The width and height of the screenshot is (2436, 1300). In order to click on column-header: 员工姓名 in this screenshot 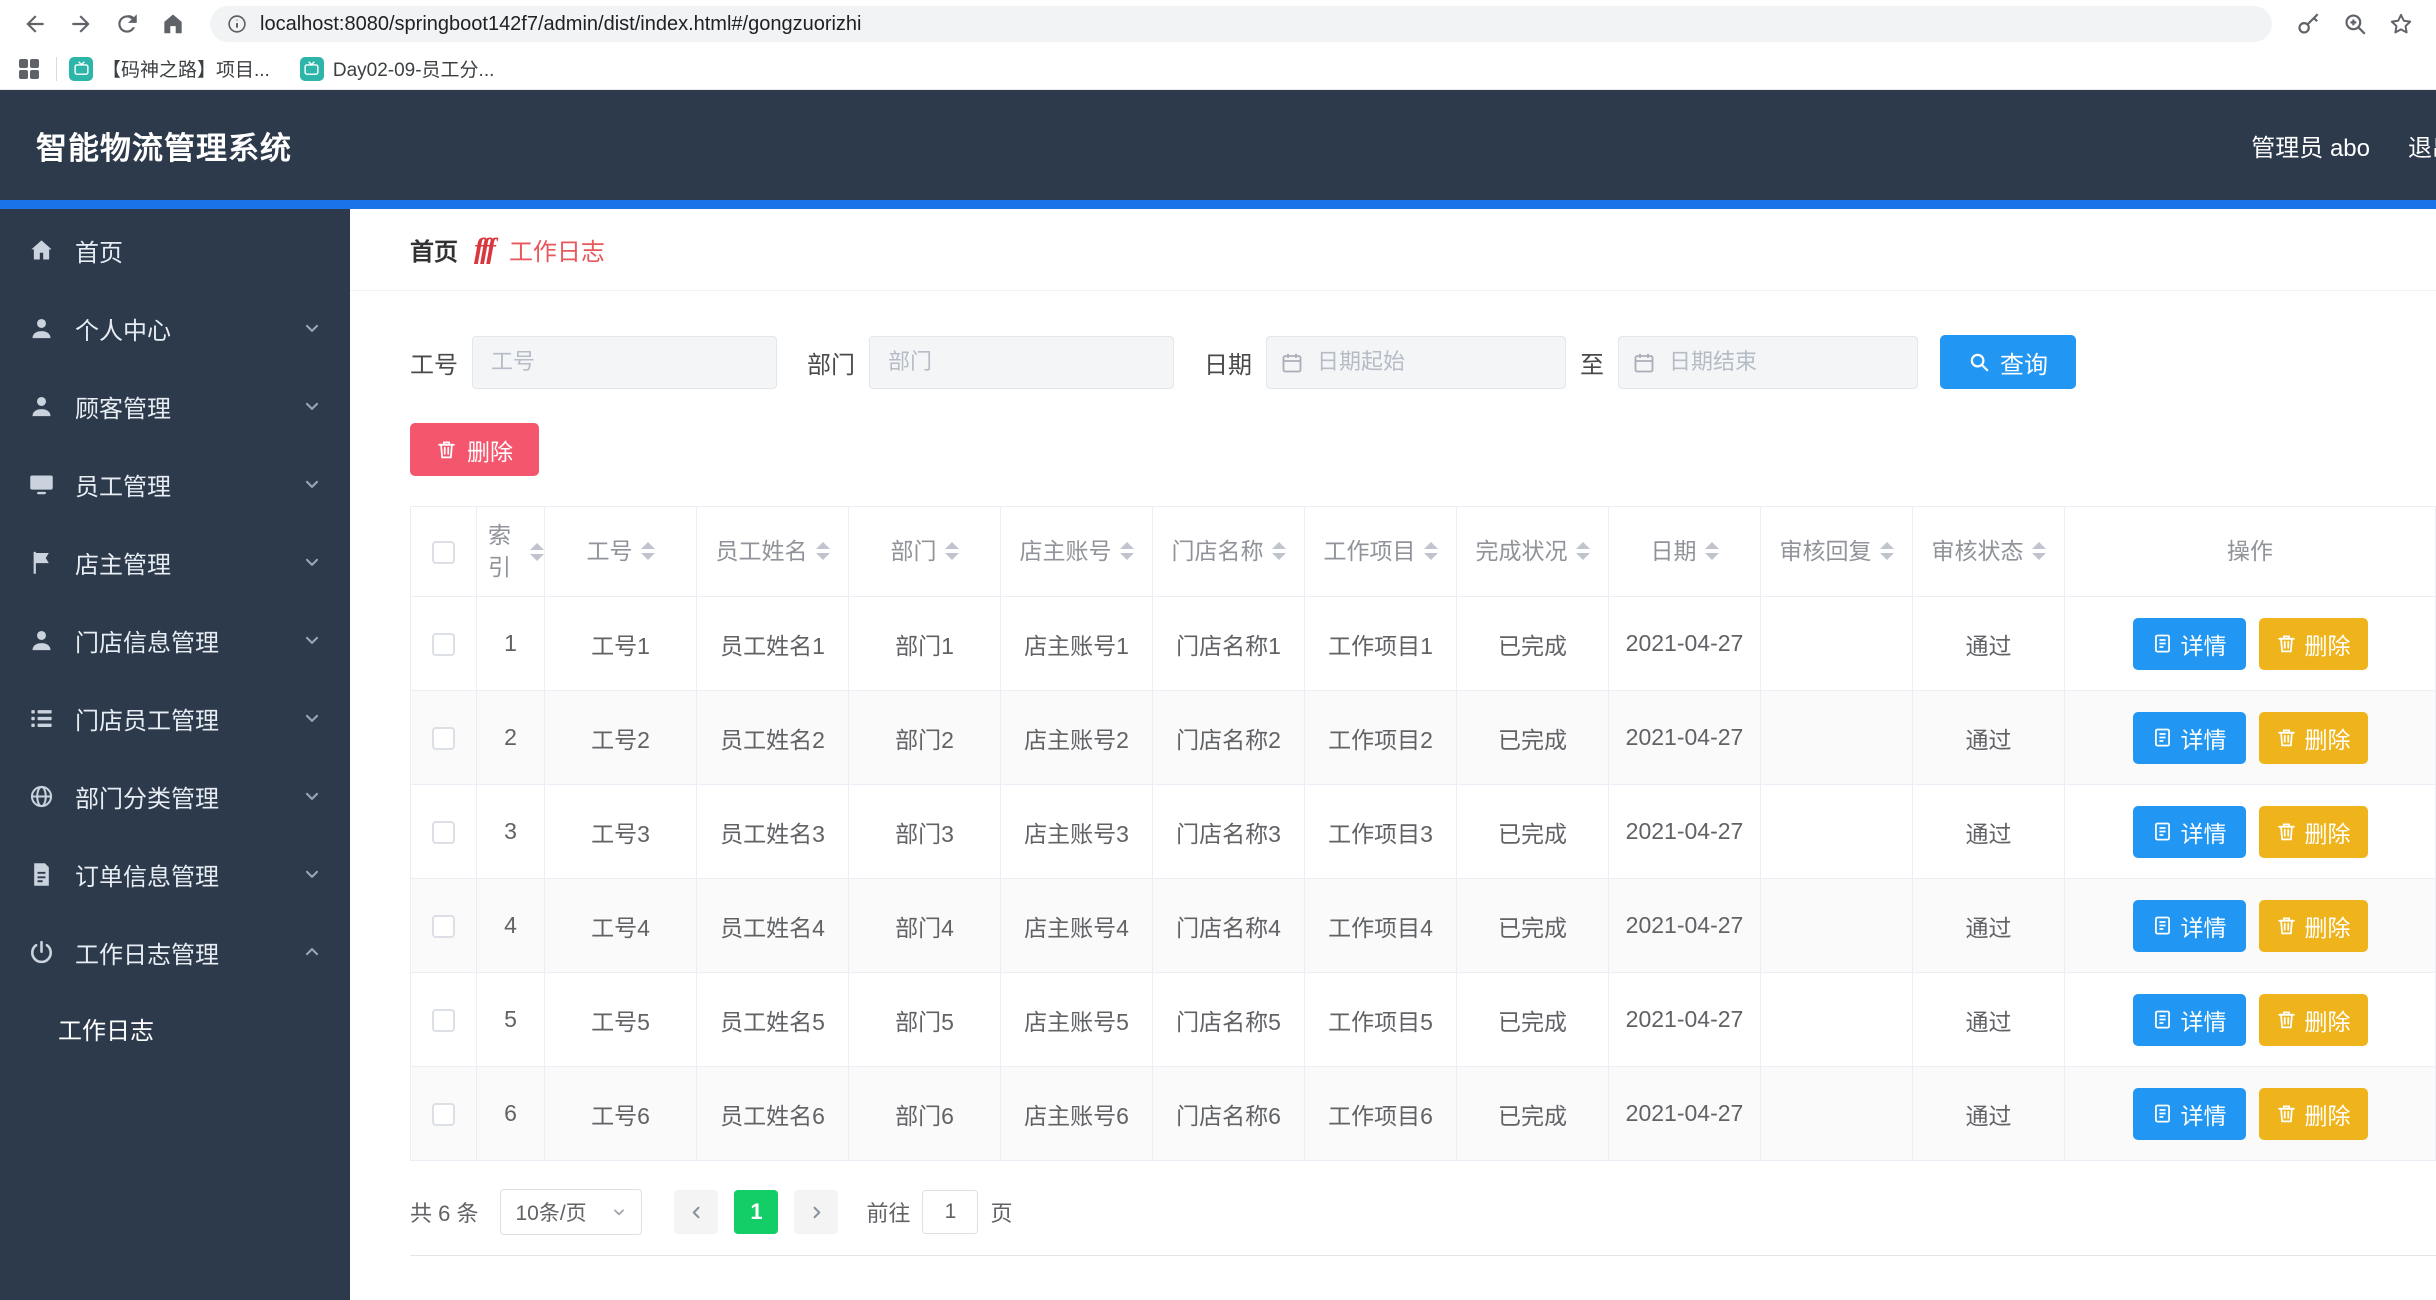, I will do `click(772, 551)`.